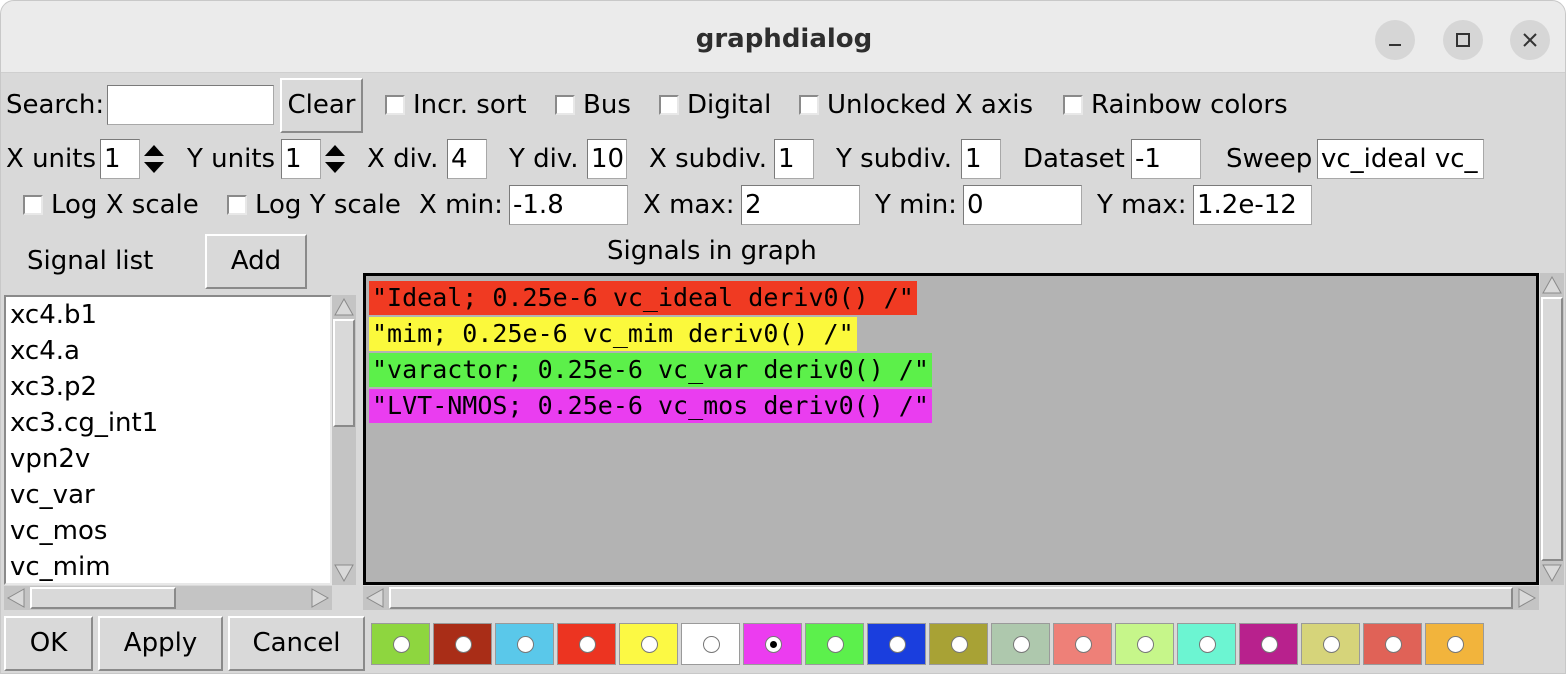 The width and height of the screenshot is (1566, 674). What do you see at coordinates (168, 351) in the screenshot?
I see `signal-list-item: xc4.a` at bounding box center [168, 351].